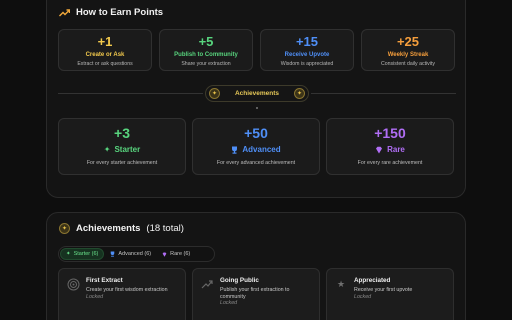 The width and height of the screenshot is (512, 320). I want to click on tier-points: +3, so click(122, 133).